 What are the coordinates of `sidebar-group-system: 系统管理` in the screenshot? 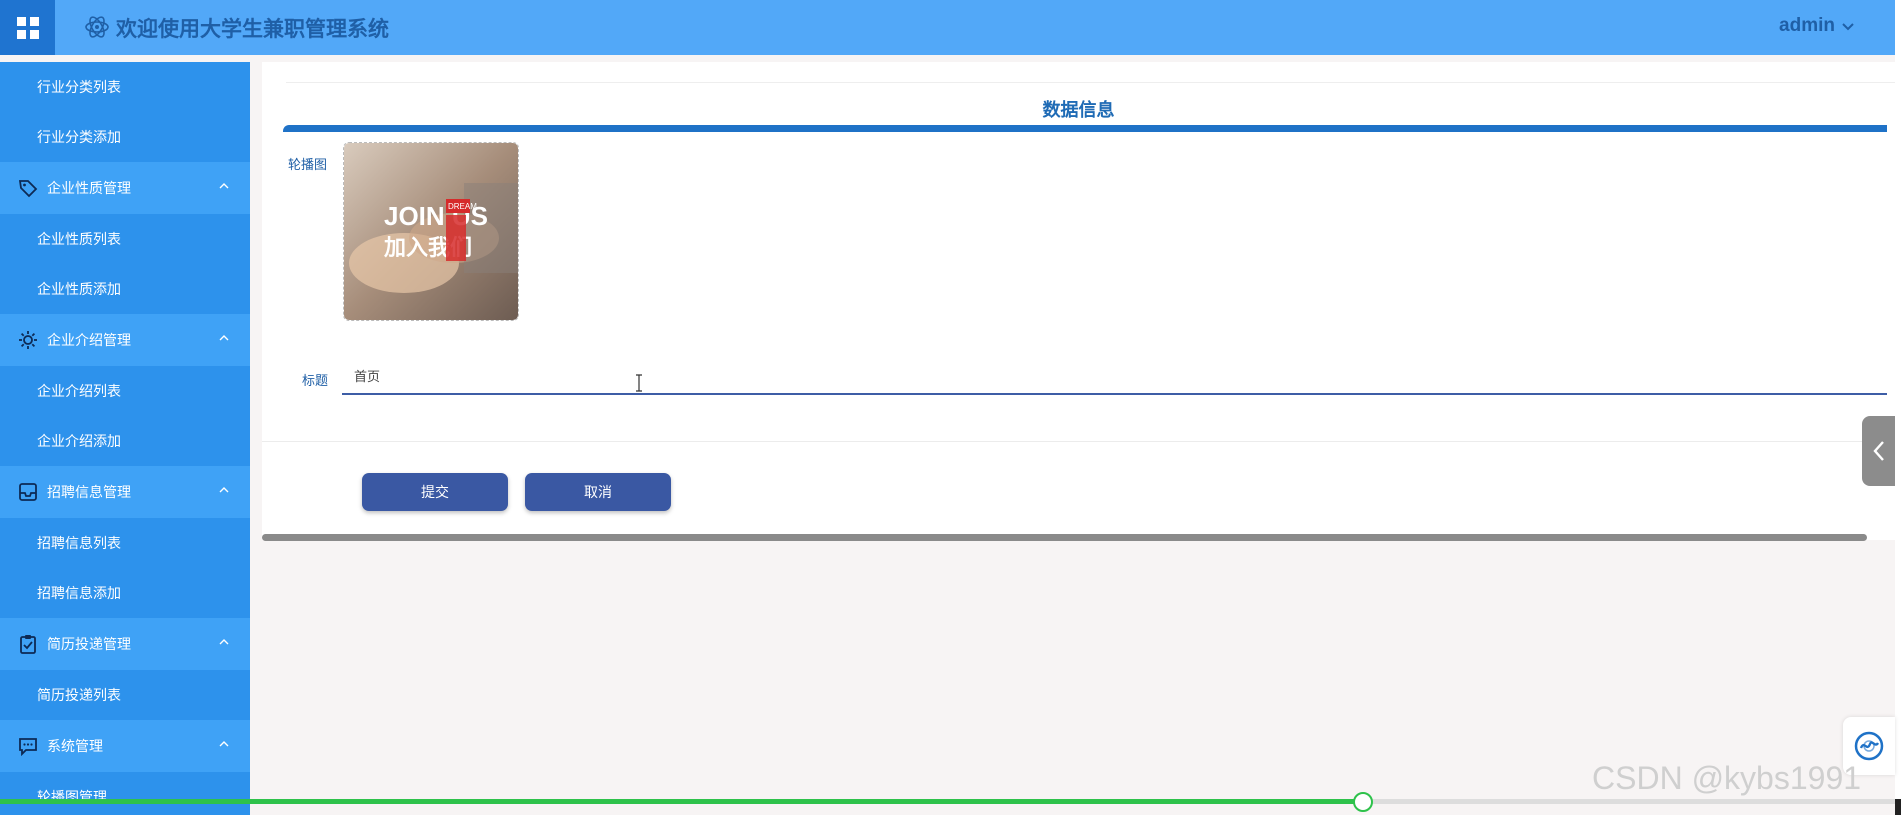 It's located at (125, 746).